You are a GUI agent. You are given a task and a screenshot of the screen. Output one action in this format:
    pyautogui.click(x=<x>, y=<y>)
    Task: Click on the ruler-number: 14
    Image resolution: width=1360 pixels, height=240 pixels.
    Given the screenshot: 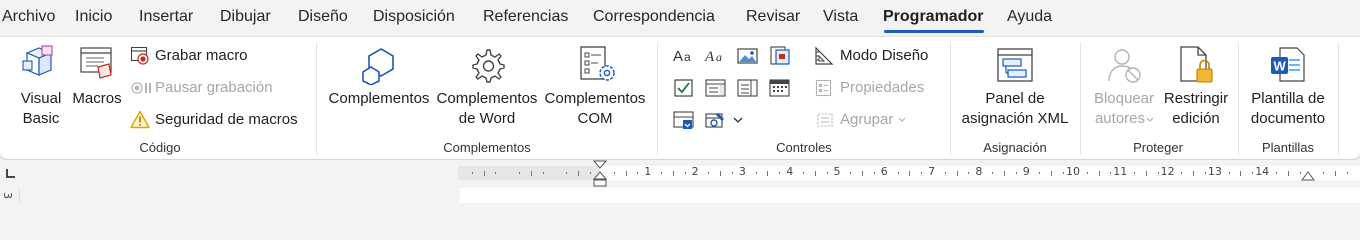 What is the action you would take?
    pyautogui.click(x=1262, y=171)
    